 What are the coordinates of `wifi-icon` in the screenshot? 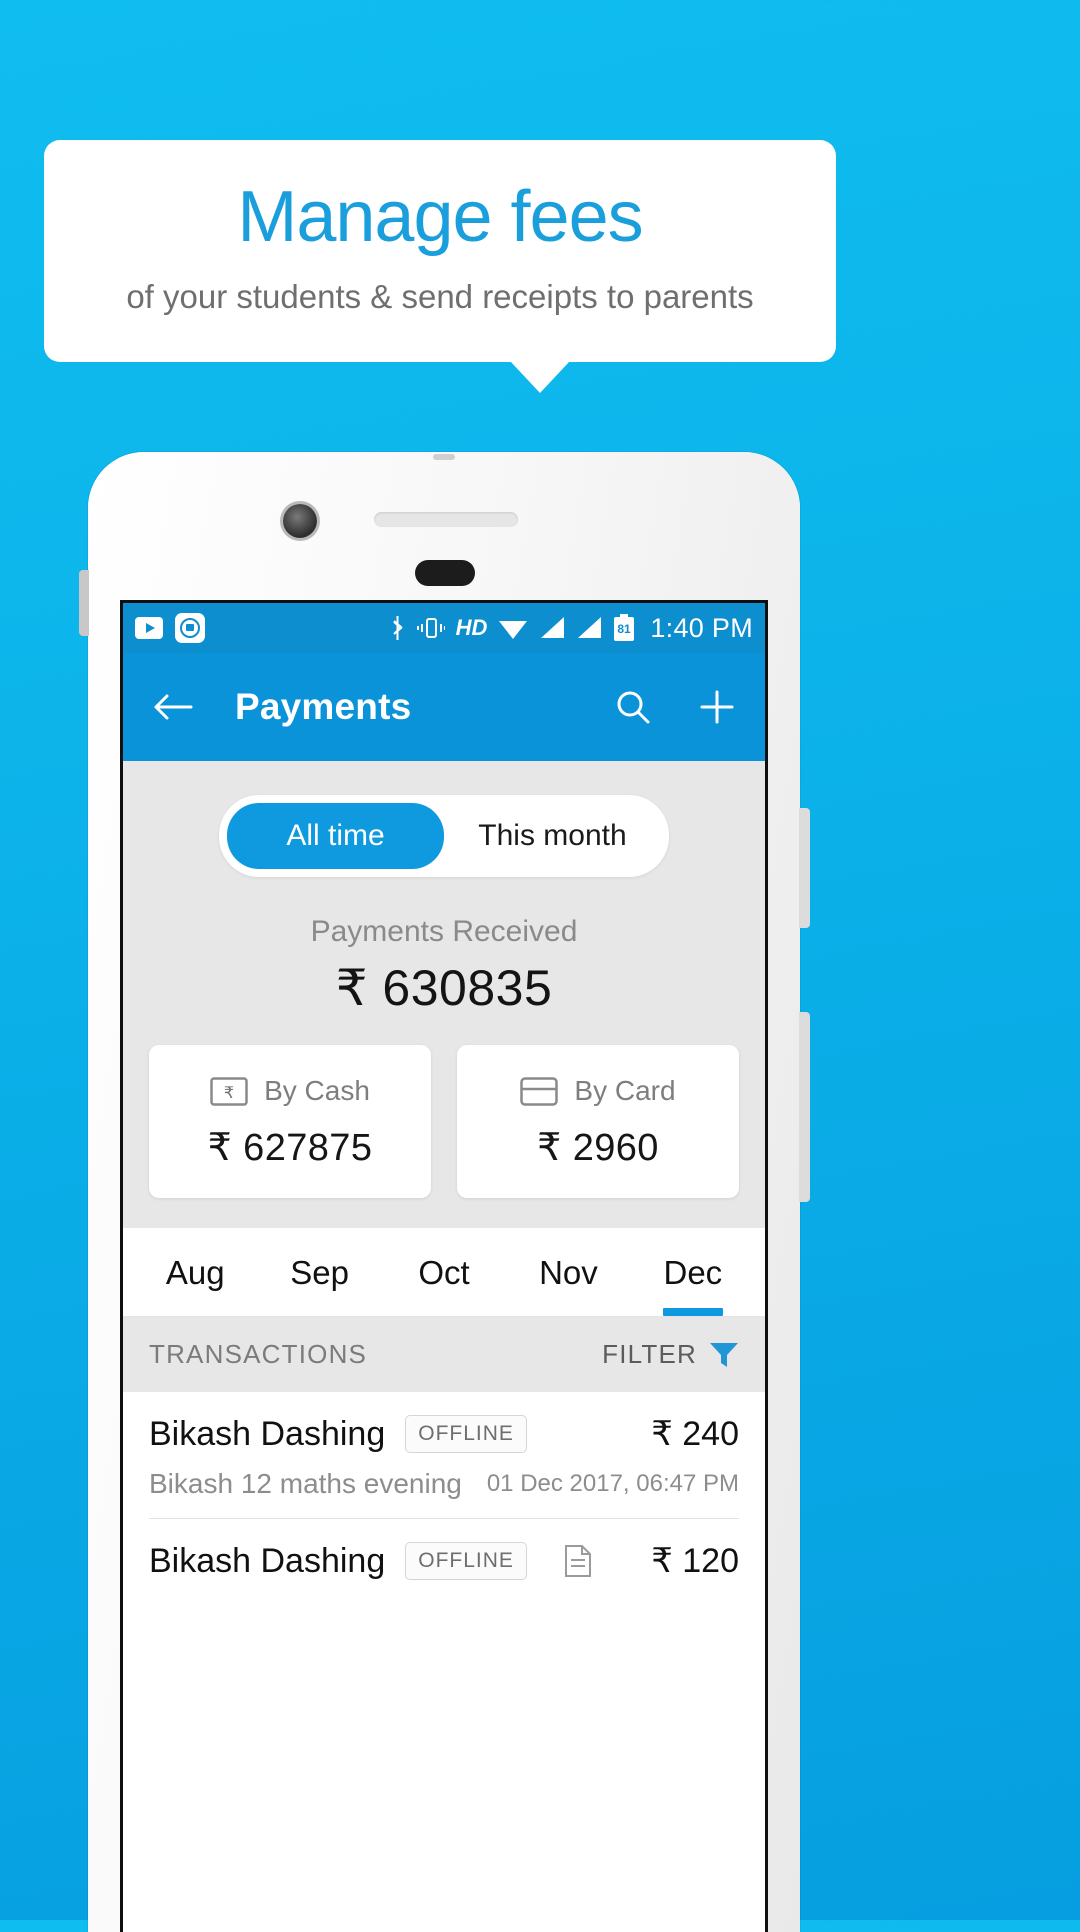 It's located at (513, 630).